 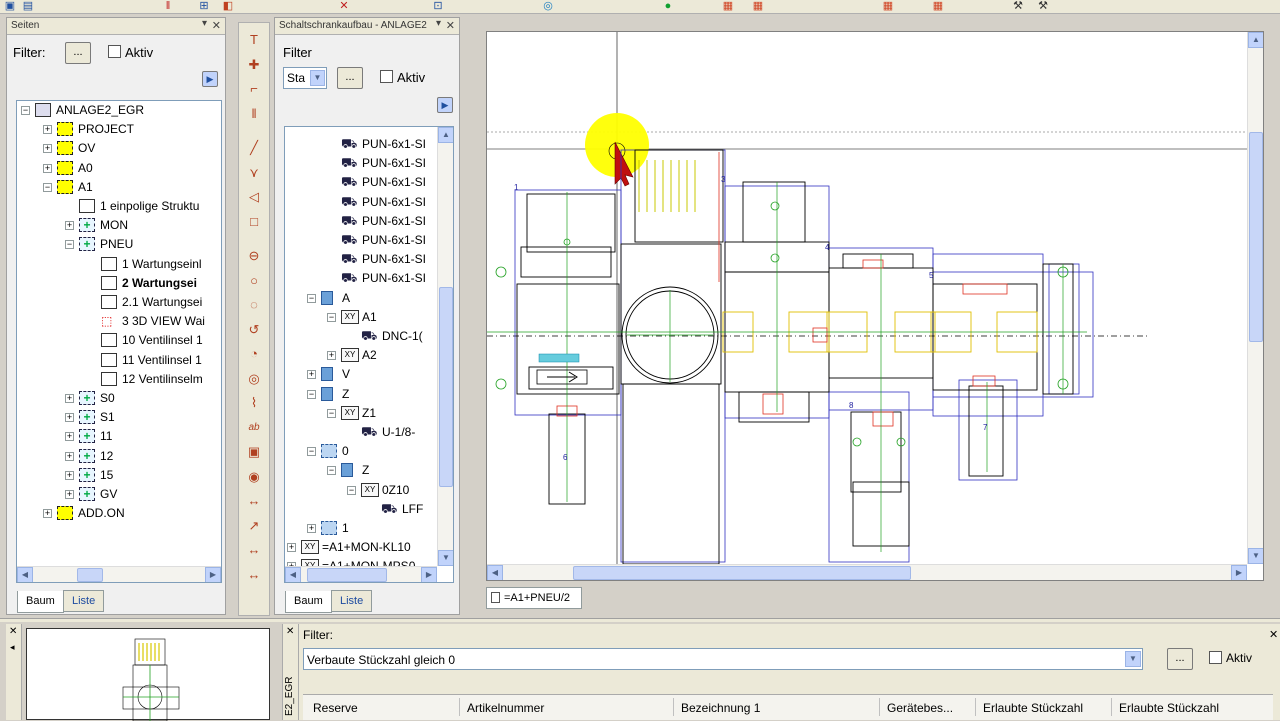 What do you see at coordinates (119, 398) in the screenshot?
I see `tree-item: + + S0` at bounding box center [119, 398].